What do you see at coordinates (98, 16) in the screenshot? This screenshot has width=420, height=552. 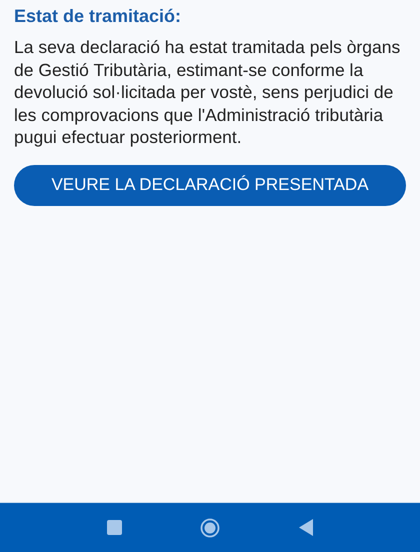 I see `section-title: Estat de tramitació:` at bounding box center [98, 16].